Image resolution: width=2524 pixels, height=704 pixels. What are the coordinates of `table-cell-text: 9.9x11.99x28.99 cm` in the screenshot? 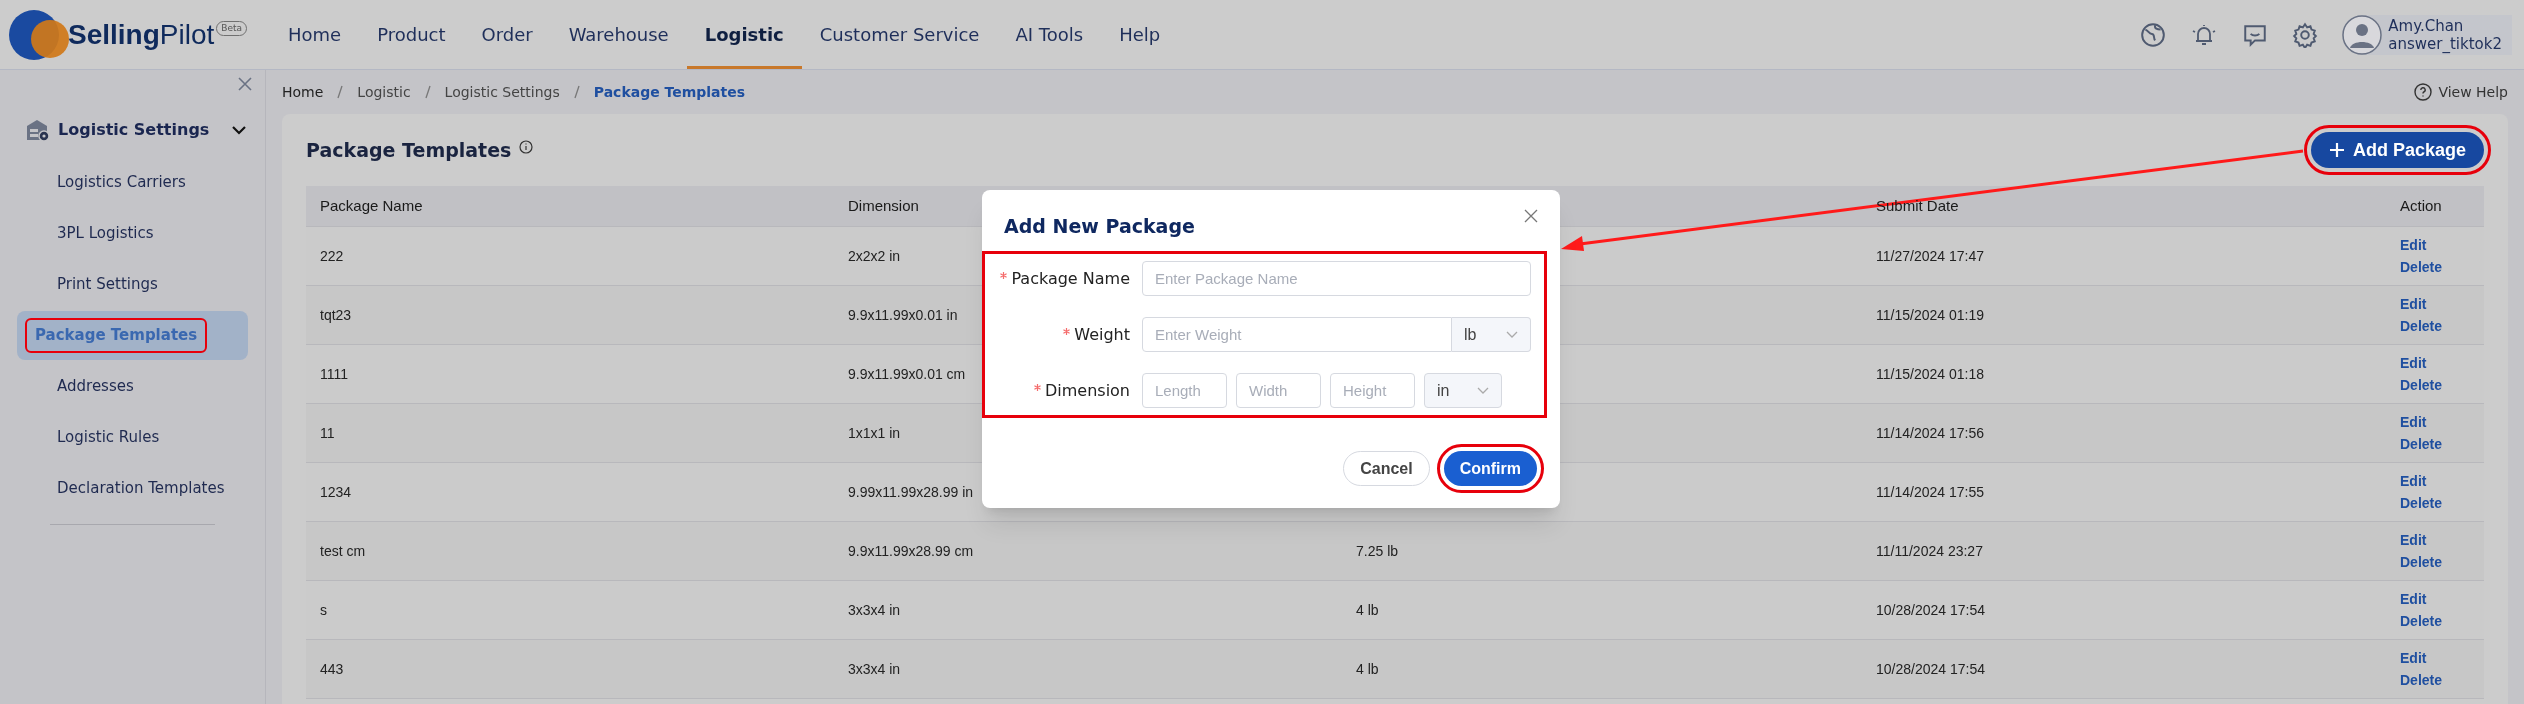 It's located at (911, 551).